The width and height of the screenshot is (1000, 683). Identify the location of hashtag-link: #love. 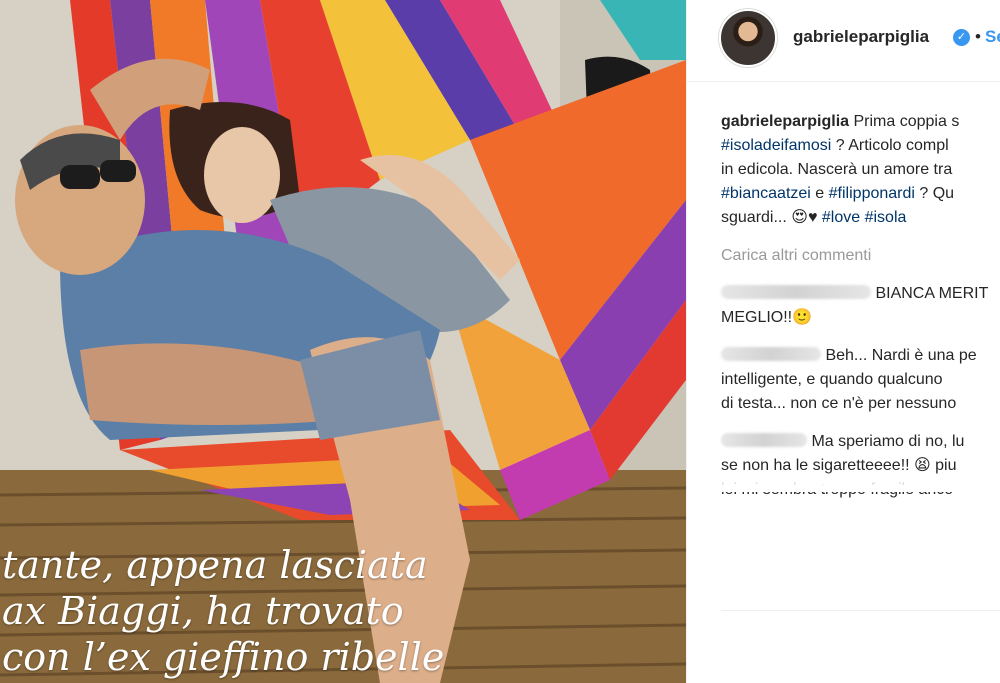
(841, 217).